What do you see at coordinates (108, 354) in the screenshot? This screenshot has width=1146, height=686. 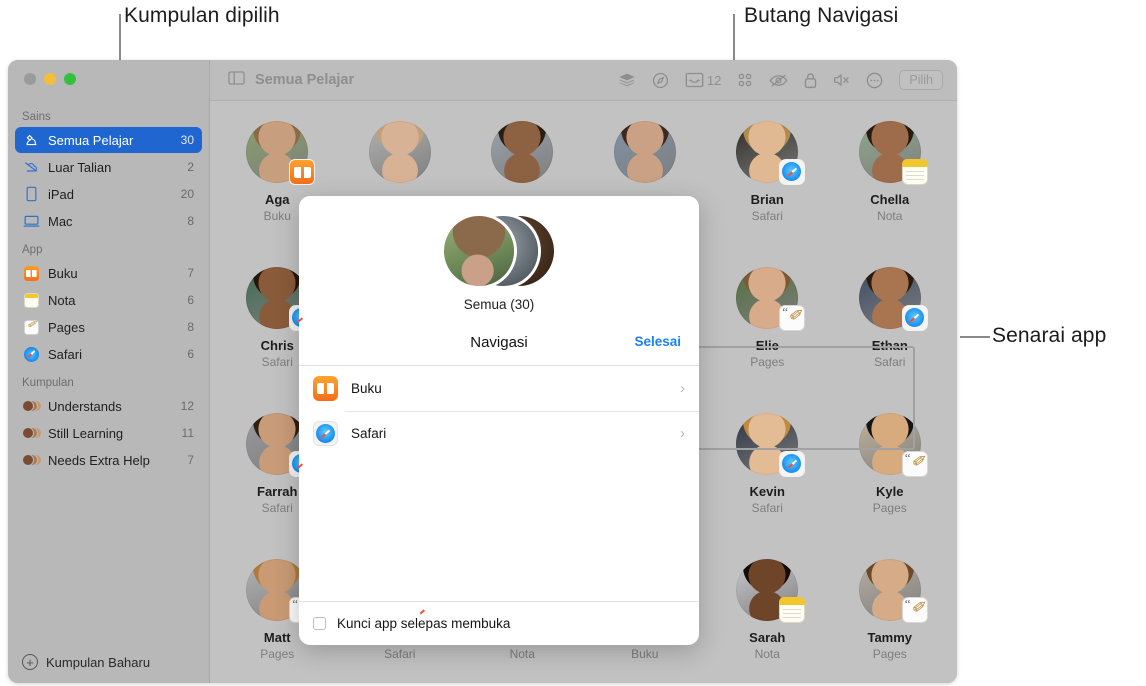 I see `sidebar-item-safari: Safari 6` at bounding box center [108, 354].